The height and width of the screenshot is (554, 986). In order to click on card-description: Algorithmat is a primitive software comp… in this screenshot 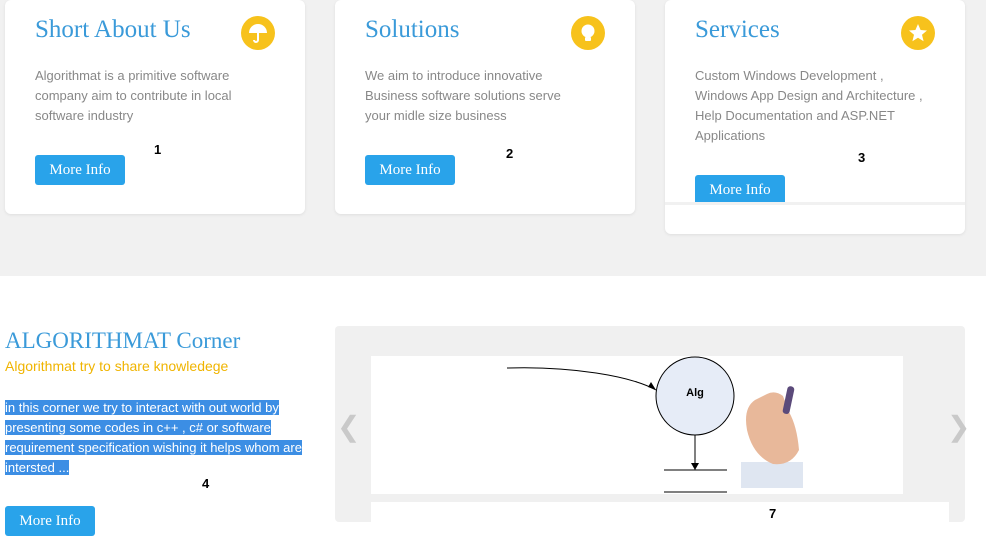, I will do `click(133, 95)`.